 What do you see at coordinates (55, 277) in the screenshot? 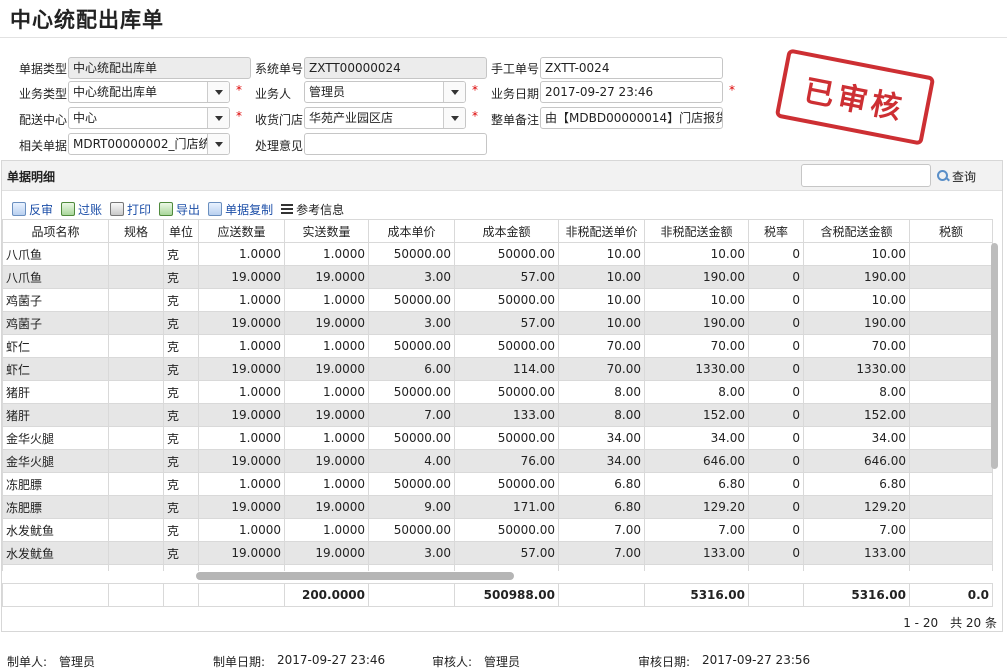
I see `table-cell: 八爪鱼` at bounding box center [55, 277].